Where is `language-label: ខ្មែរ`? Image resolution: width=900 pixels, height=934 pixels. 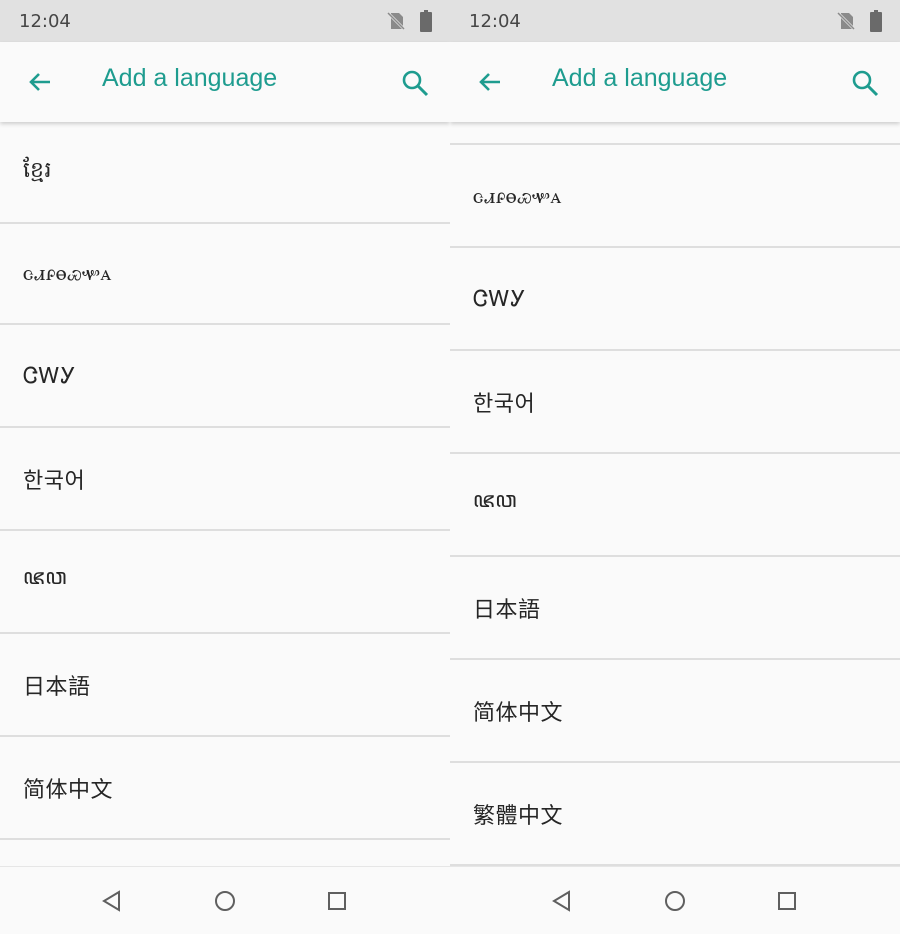
language-label: ខ្មែរ is located at coordinates (37, 170).